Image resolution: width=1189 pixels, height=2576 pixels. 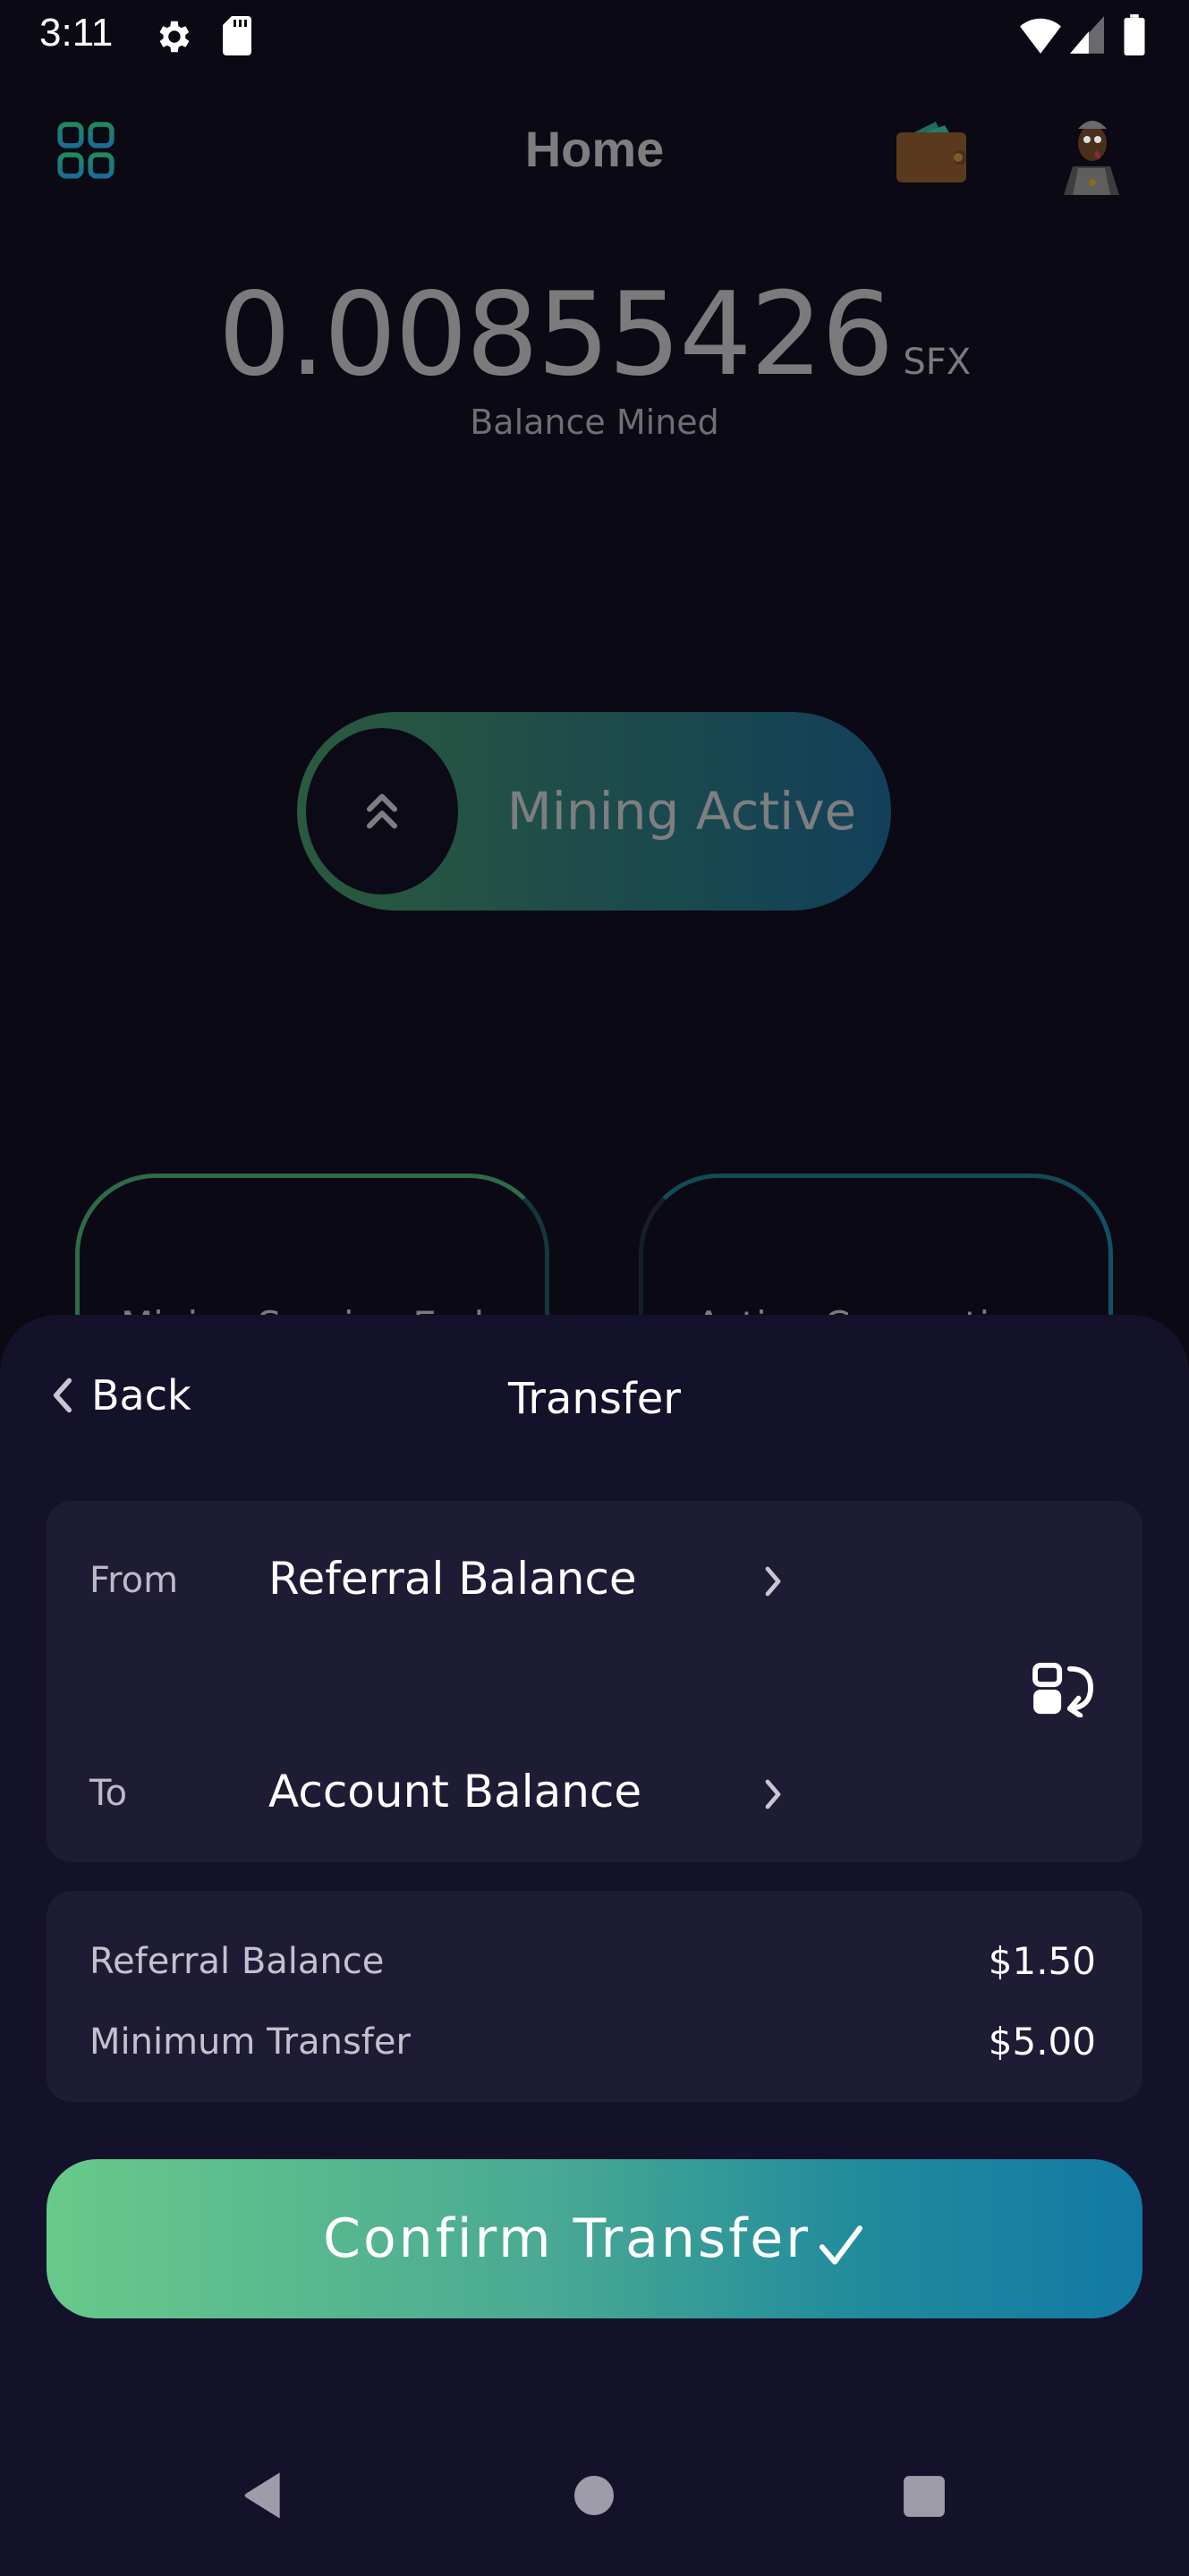 I want to click on wifi-icon, so click(x=1040, y=36).